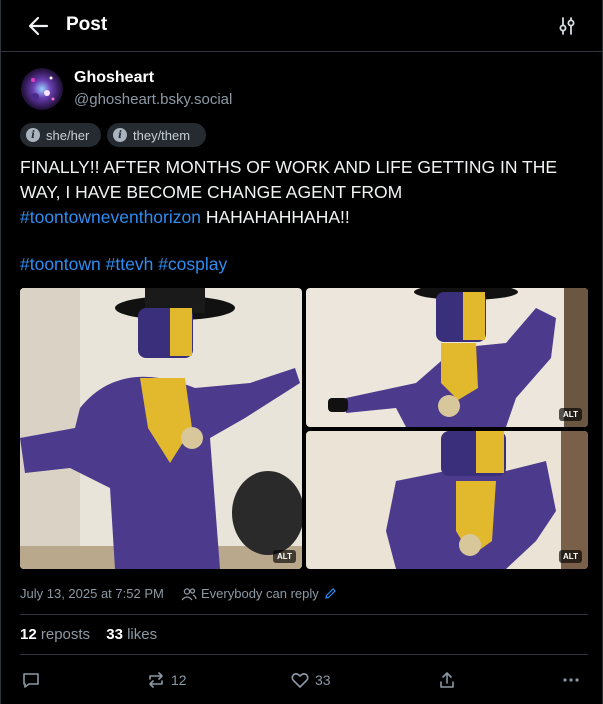 The image size is (603, 704). I want to click on likes-label: likes, so click(142, 634).